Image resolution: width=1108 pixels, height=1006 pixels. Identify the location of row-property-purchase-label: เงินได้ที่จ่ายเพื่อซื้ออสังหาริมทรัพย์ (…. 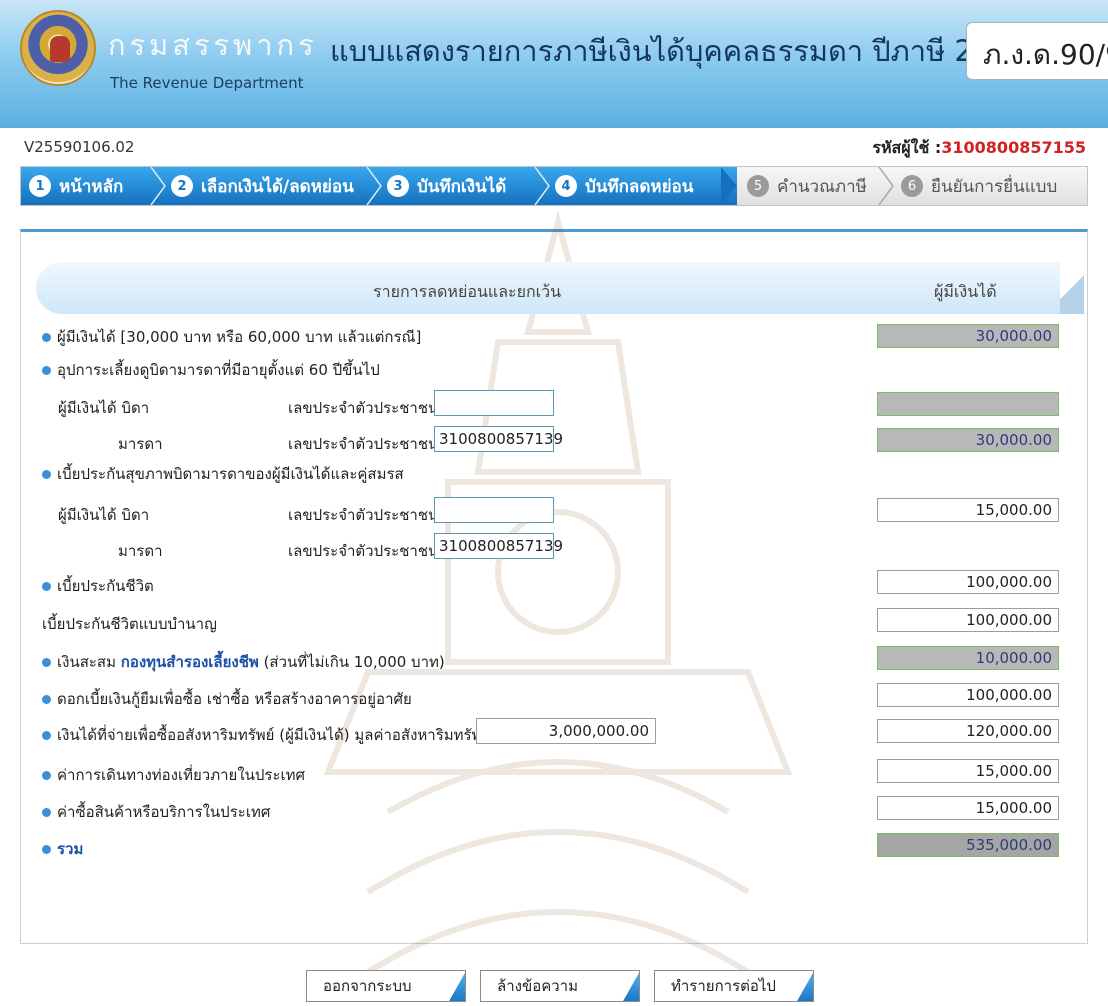
(266, 735).